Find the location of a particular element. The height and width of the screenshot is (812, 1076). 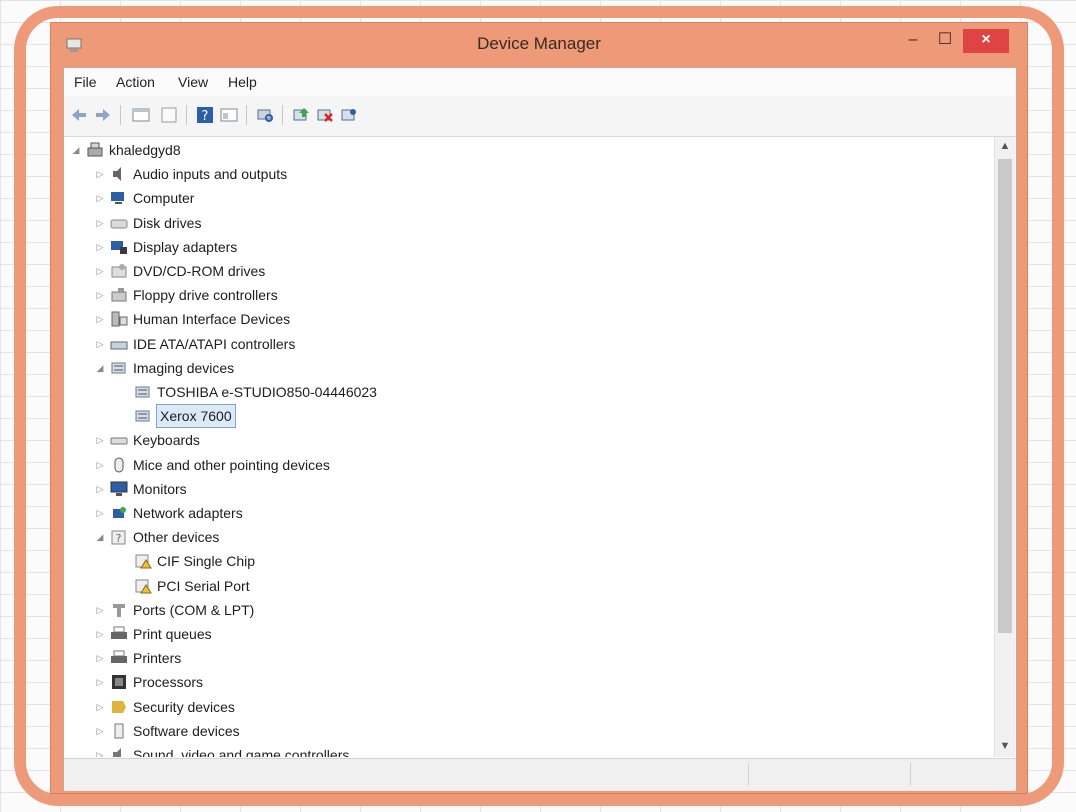

scroll-thumb is located at coordinates (1005, 396).